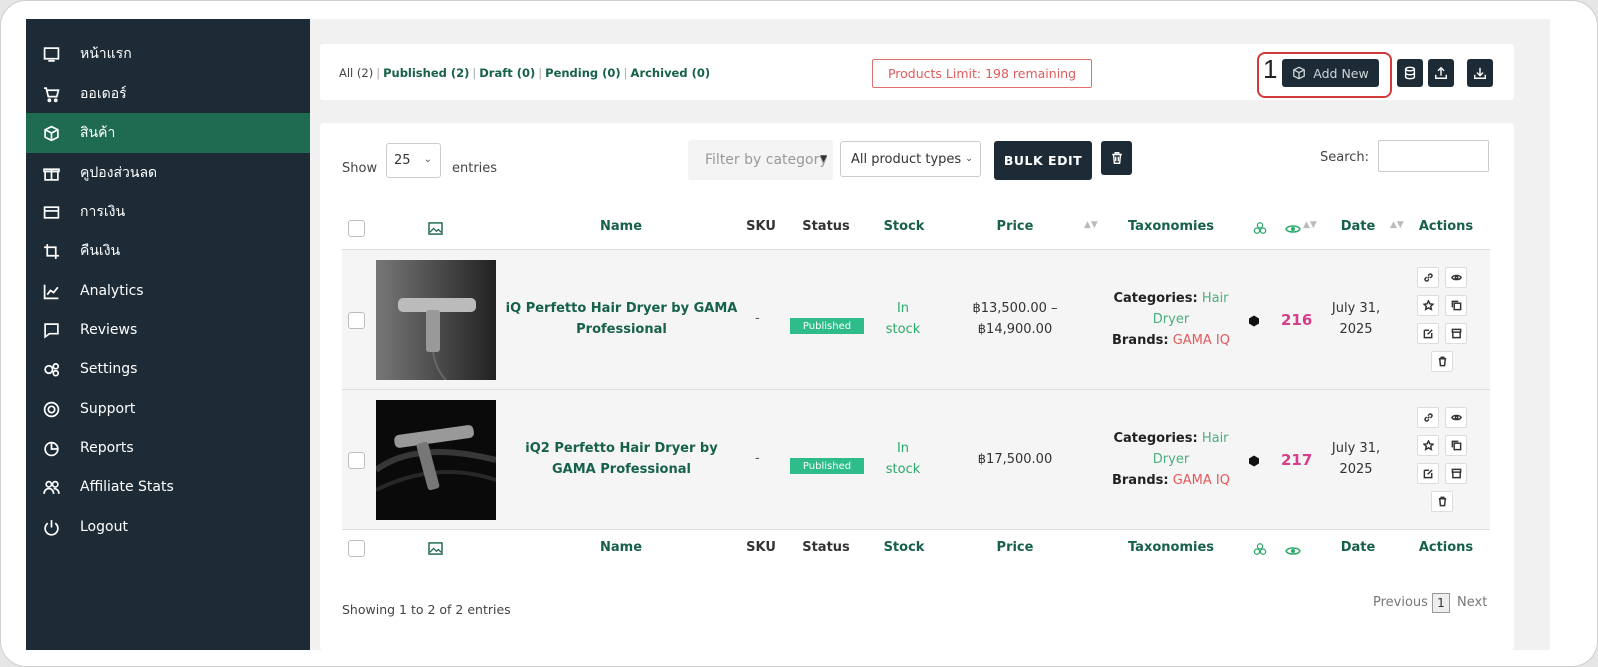 This screenshot has height=667, width=1598. What do you see at coordinates (413, 160) in the screenshot?
I see `entries-select: 25 ⌄` at bounding box center [413, 160].